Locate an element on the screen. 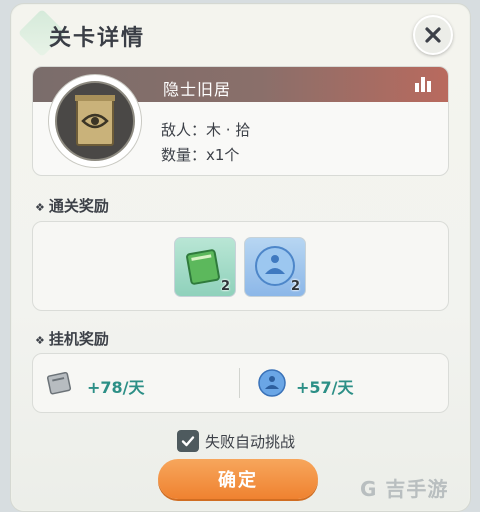  divider is located at coordinates (239, 383).